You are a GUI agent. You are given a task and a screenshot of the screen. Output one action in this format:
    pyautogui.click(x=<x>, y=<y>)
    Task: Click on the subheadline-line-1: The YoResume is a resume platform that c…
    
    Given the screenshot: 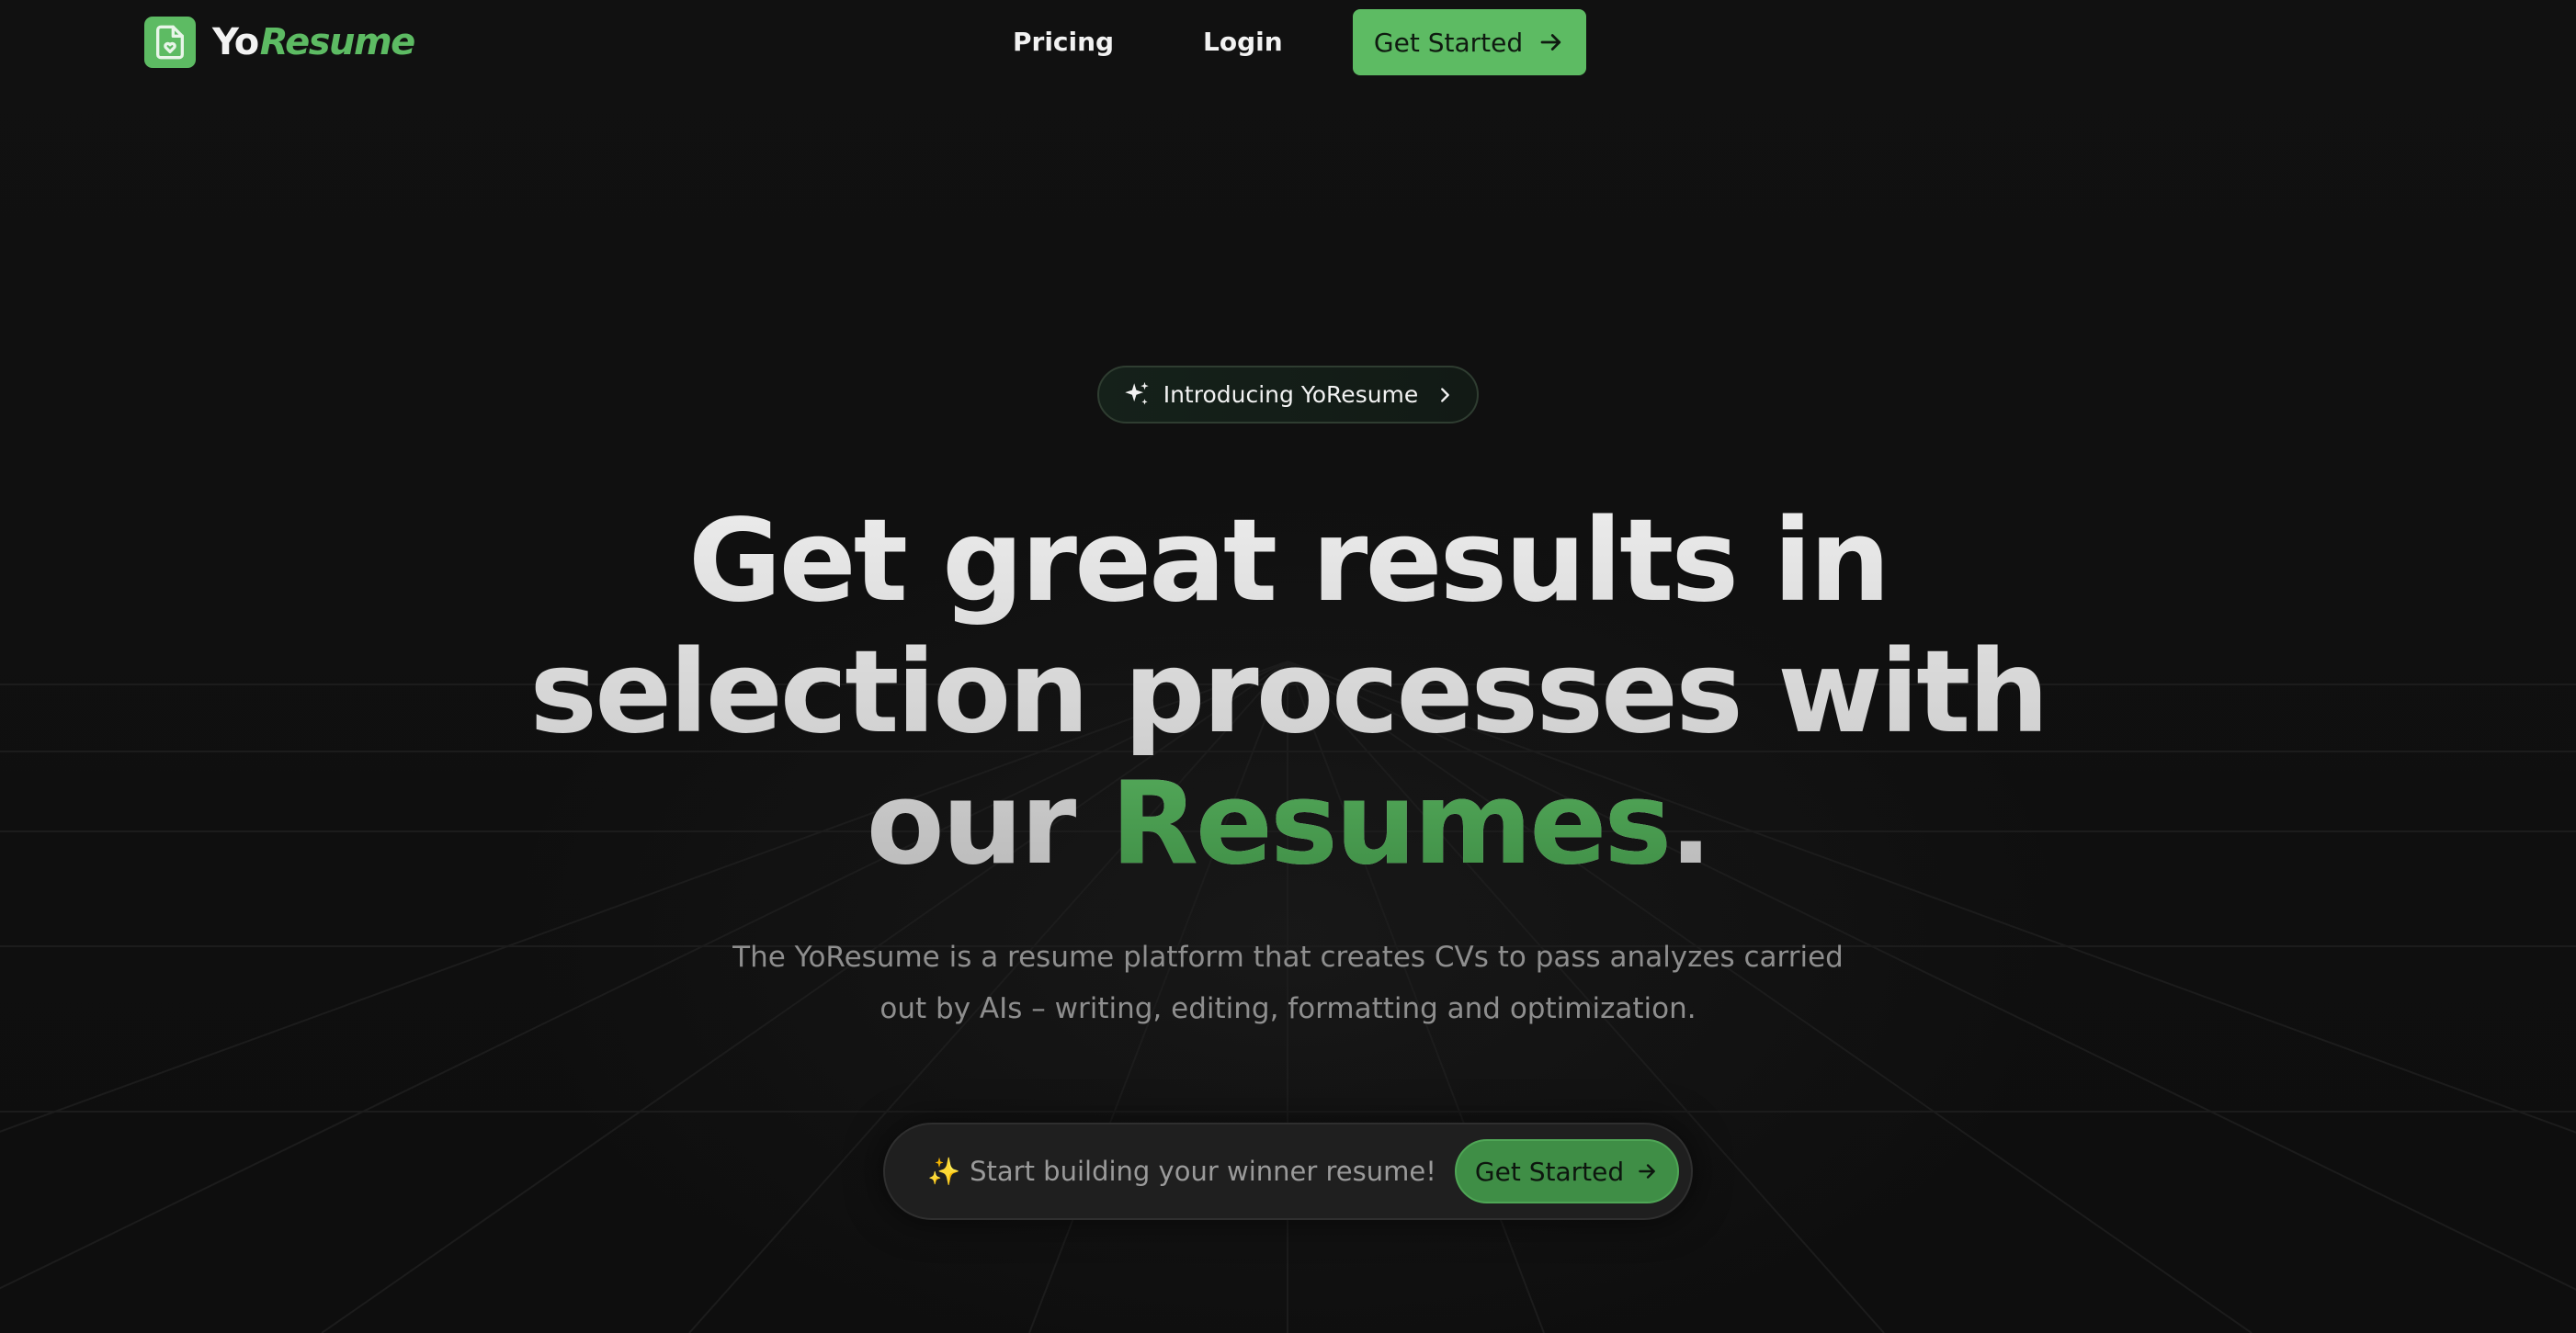 What is the action you would take?
    pyautogui.click(x=1288, y=957)
    